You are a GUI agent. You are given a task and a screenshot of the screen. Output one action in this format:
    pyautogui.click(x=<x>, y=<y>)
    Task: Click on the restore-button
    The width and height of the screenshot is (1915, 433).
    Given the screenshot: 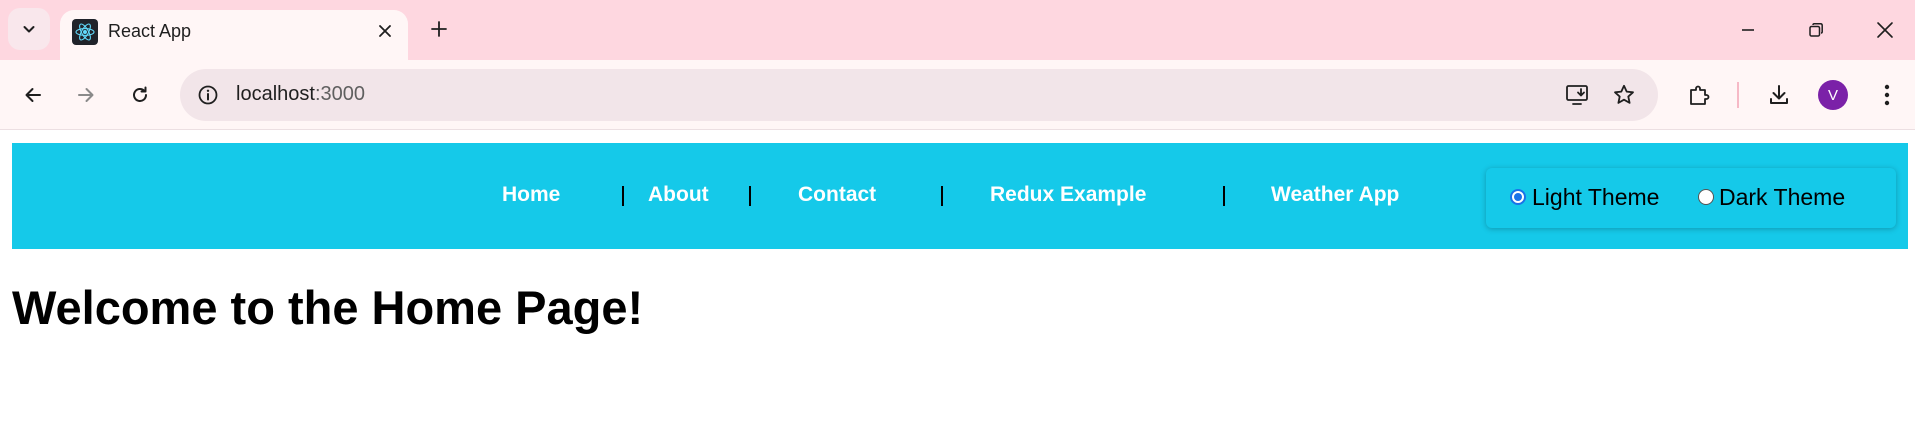 What is the action you would take?
    pyautogui.click(x=1816, y=30)
    